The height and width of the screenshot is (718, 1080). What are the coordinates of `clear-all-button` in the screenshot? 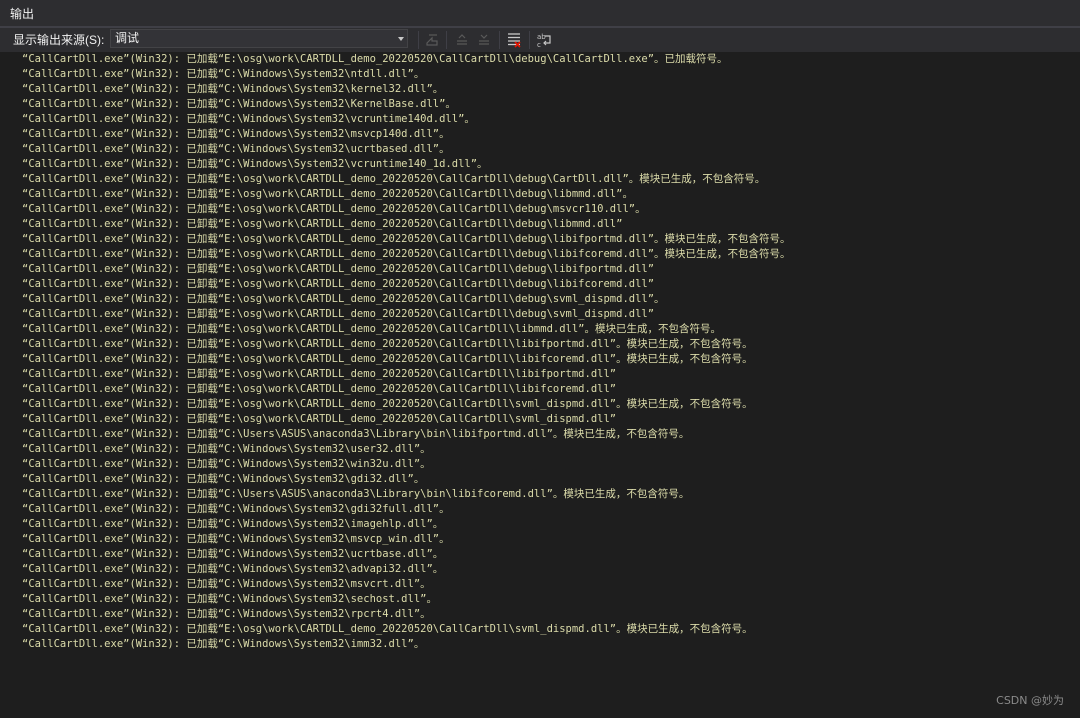 It's located at (514, 40).